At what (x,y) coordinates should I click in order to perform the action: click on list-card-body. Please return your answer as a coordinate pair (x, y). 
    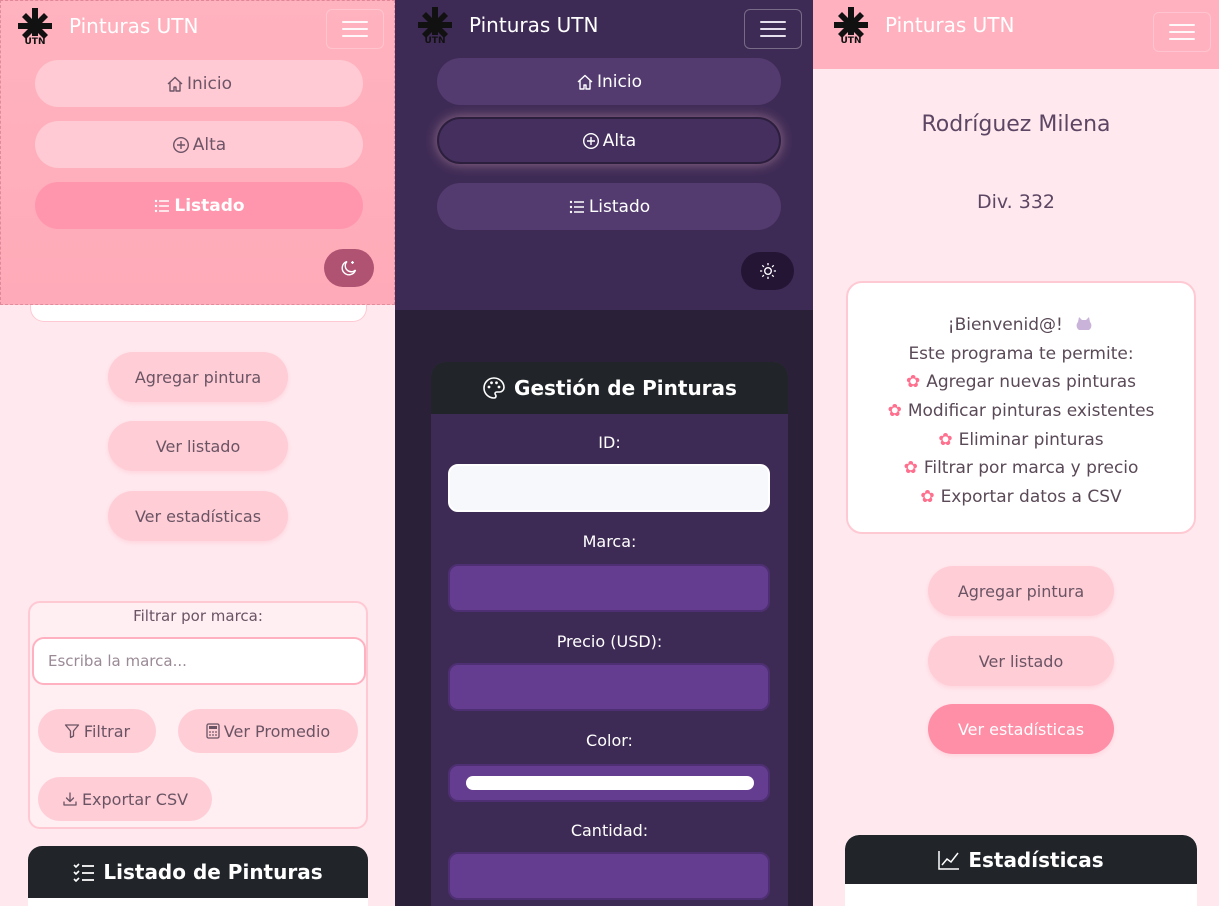
    Looking at the image, I should click on (198, 902).